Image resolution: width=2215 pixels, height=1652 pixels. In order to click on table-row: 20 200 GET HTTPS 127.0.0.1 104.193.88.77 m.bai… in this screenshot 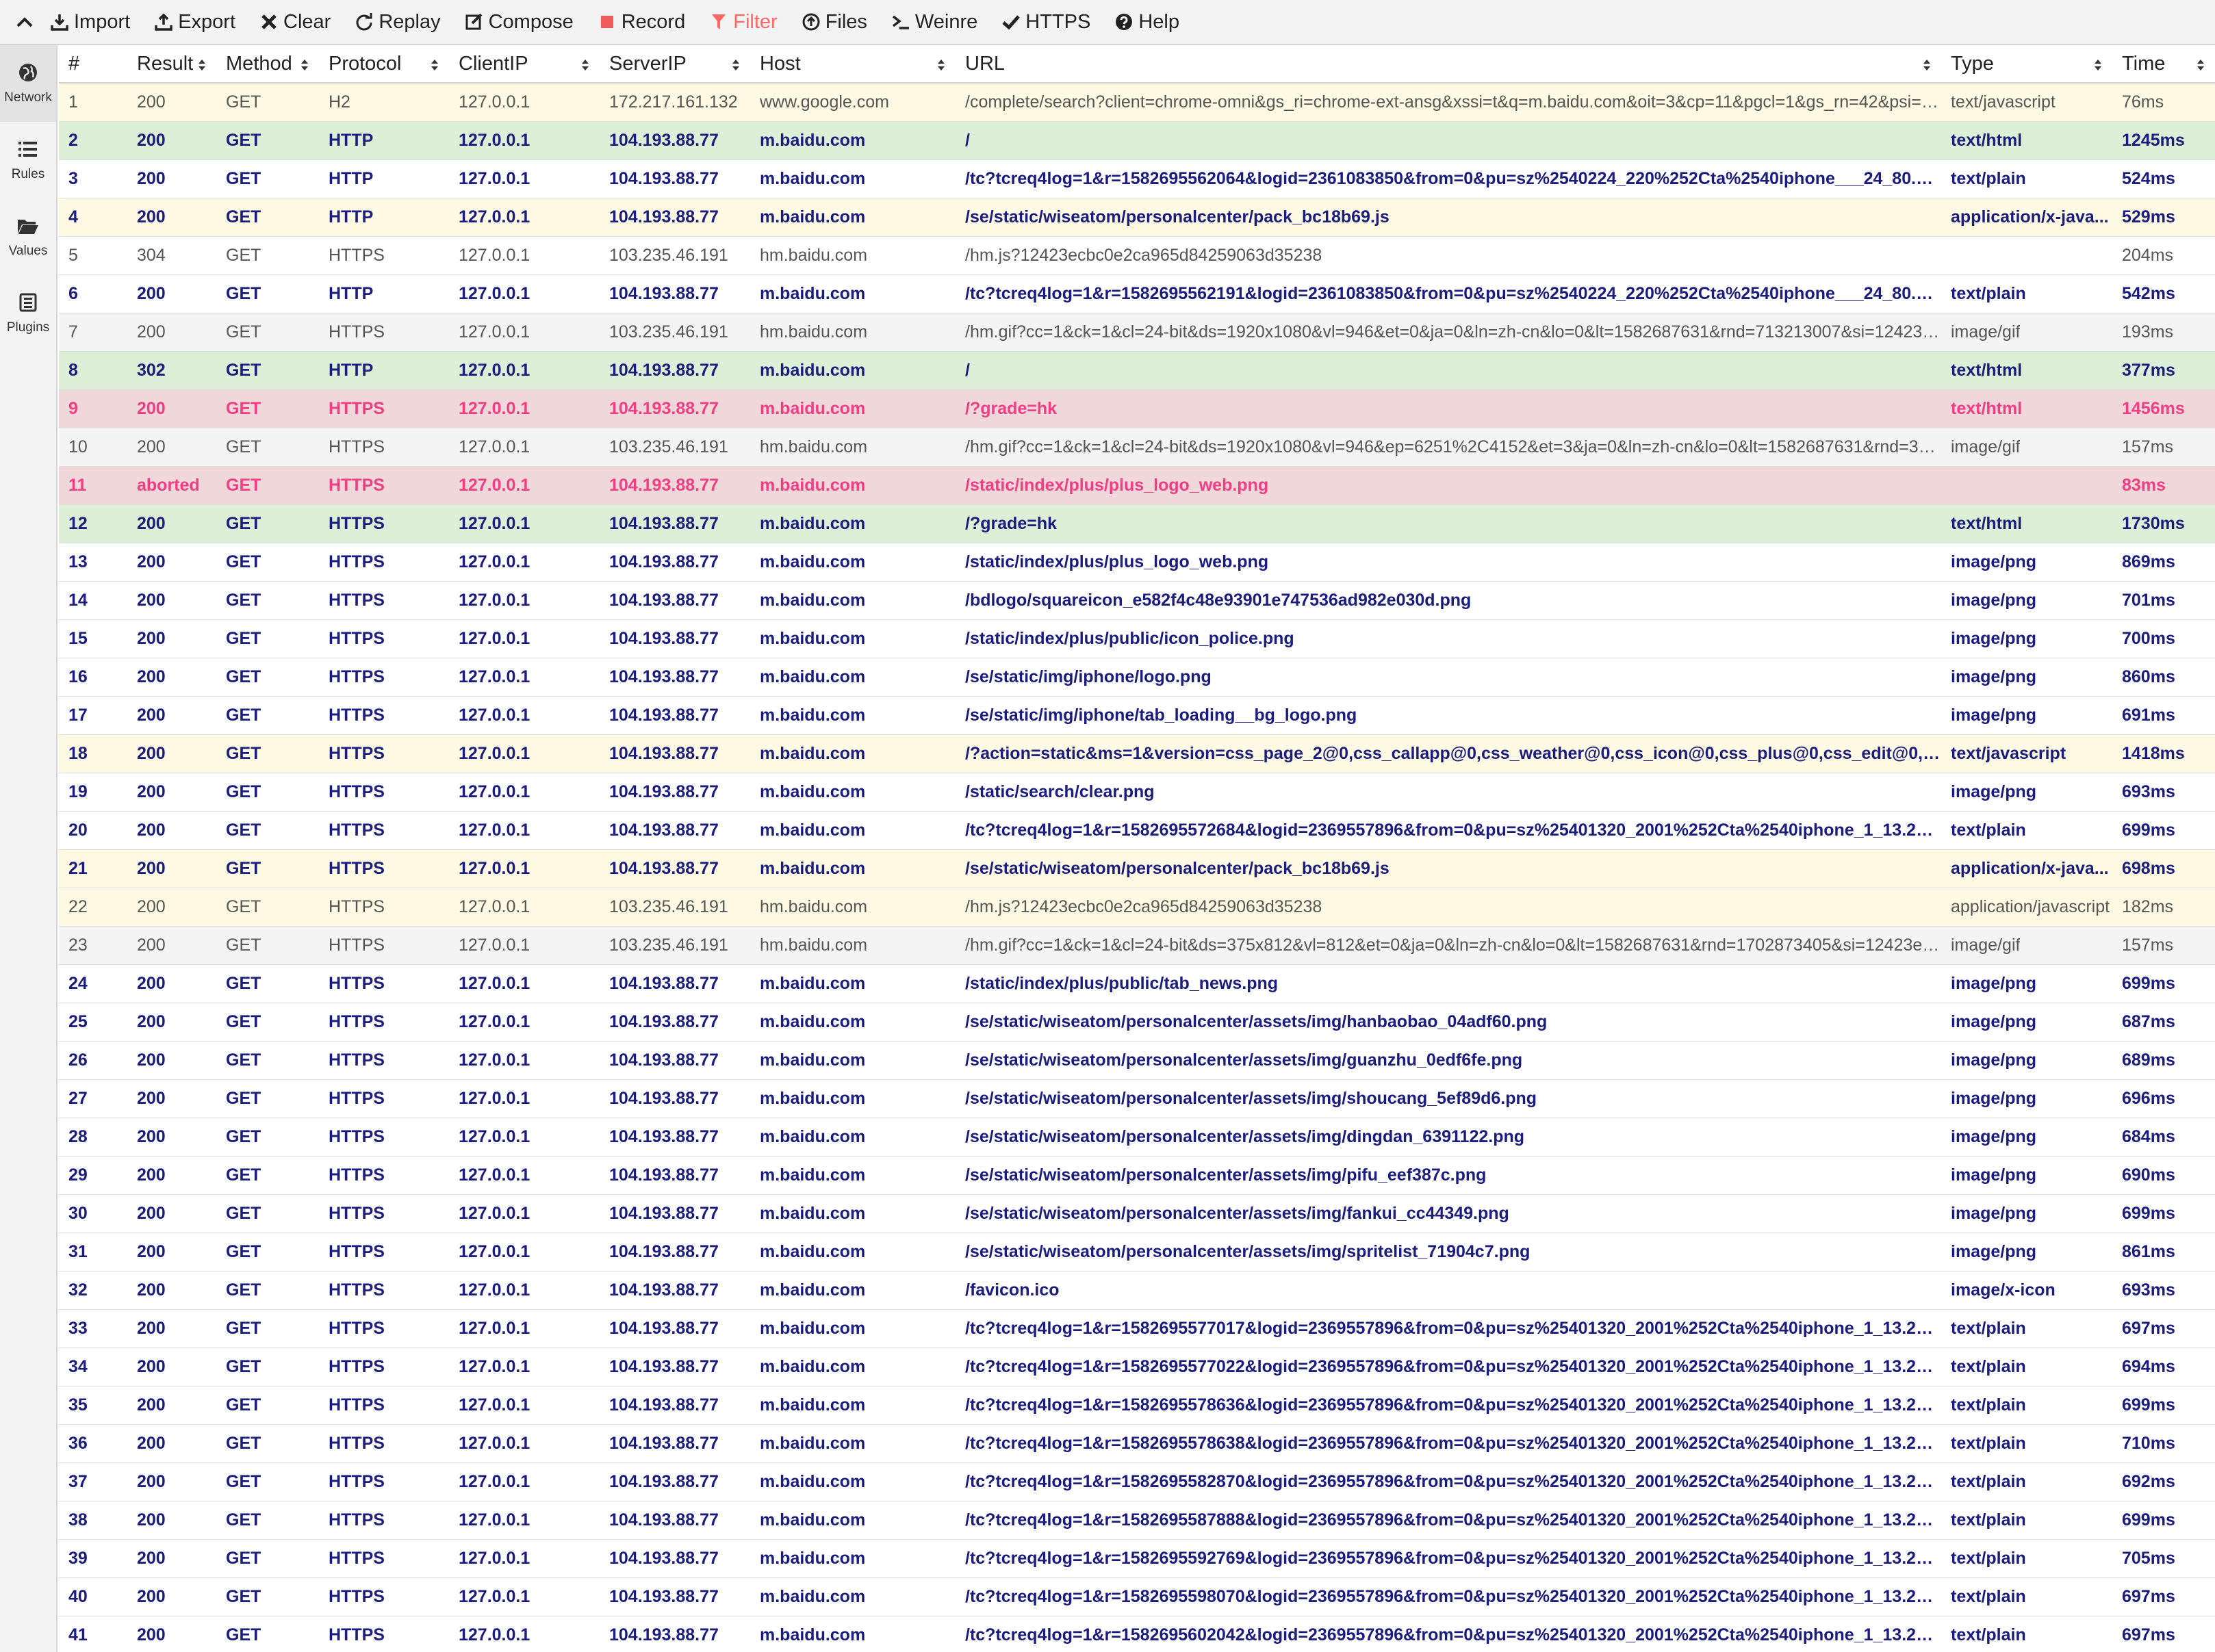, I will do `click(1137, 831)`.